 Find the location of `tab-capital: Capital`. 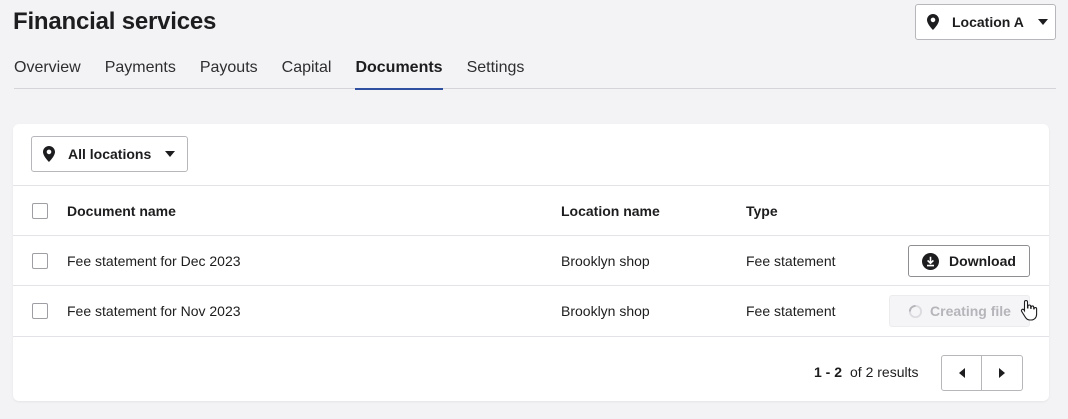

tab-capital: Capital is located at coordinates (307, 73).